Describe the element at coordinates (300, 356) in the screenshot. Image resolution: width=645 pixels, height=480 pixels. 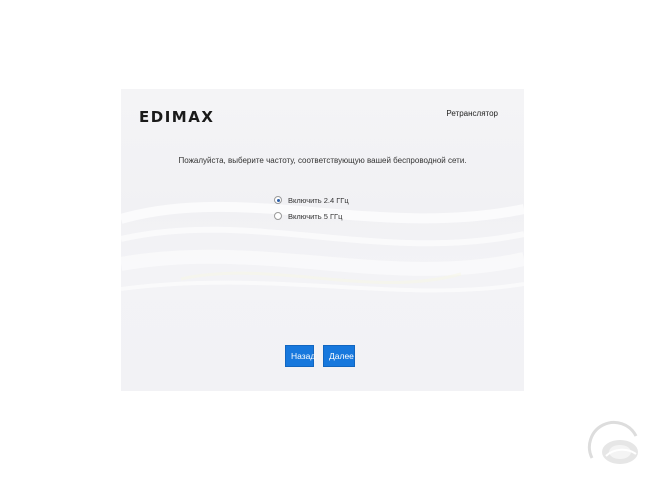
I see `back-button: Назад` at that location.